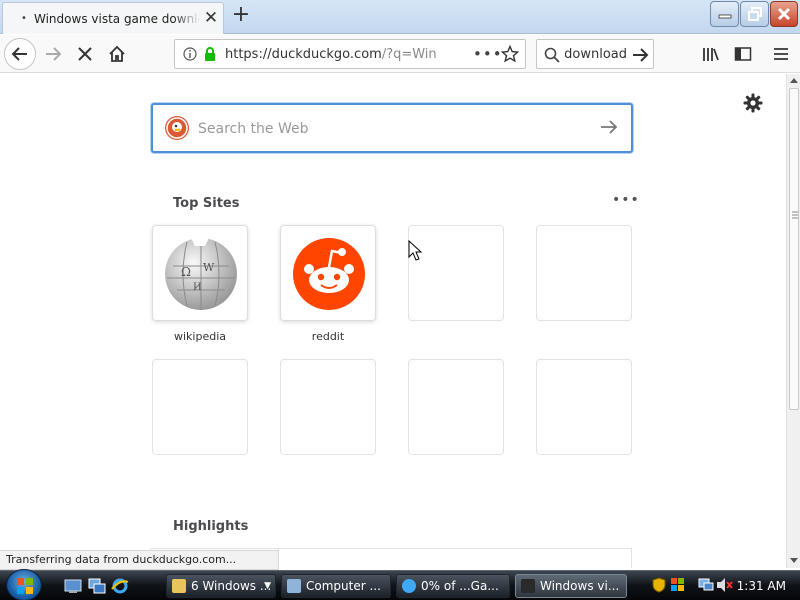 The height and width of the screenshot is (600, 800). What do you see at coordinates (190, 54) in the screenshot?
I see `info-icon` at bounding box center [190, 54].